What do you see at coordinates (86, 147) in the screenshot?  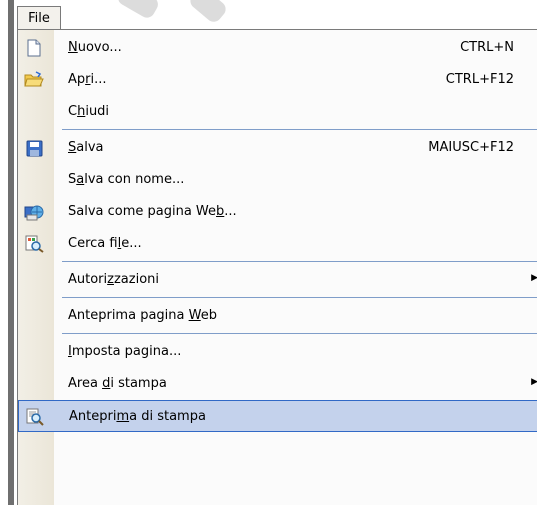 I see `menu-item-label: Salva` at bounding box center [86, 147].